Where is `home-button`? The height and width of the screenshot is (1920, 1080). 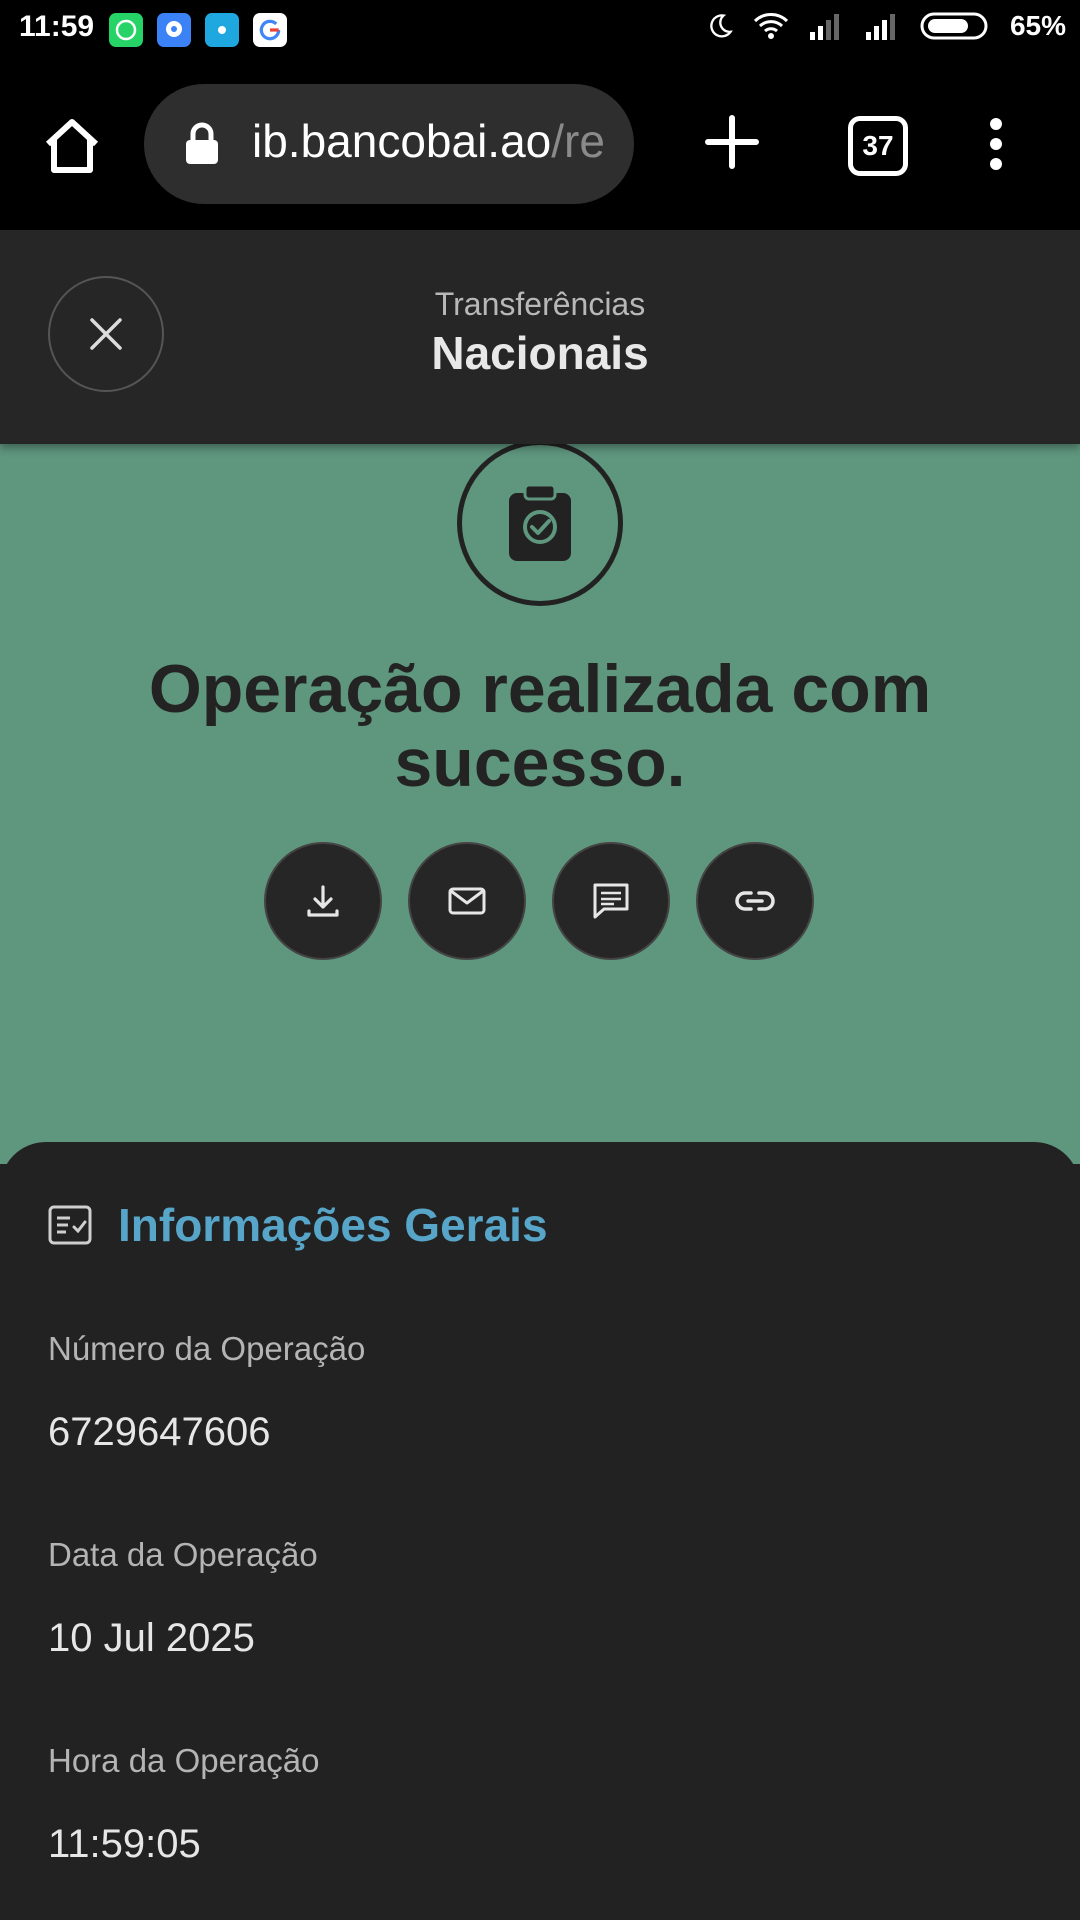 home-button is located at coordinates (72, 146).